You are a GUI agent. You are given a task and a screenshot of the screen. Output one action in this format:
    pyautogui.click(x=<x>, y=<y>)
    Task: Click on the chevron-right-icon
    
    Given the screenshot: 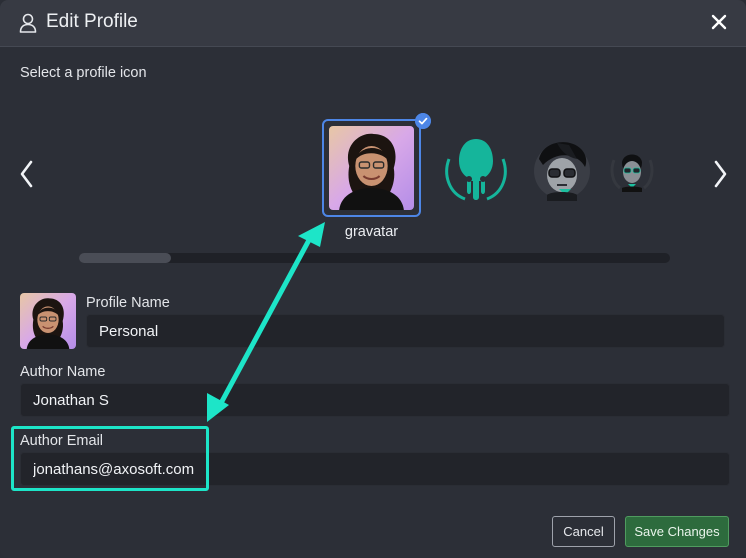 What is the action you would take?
    pyautogui.click(x=720, y=174)
    